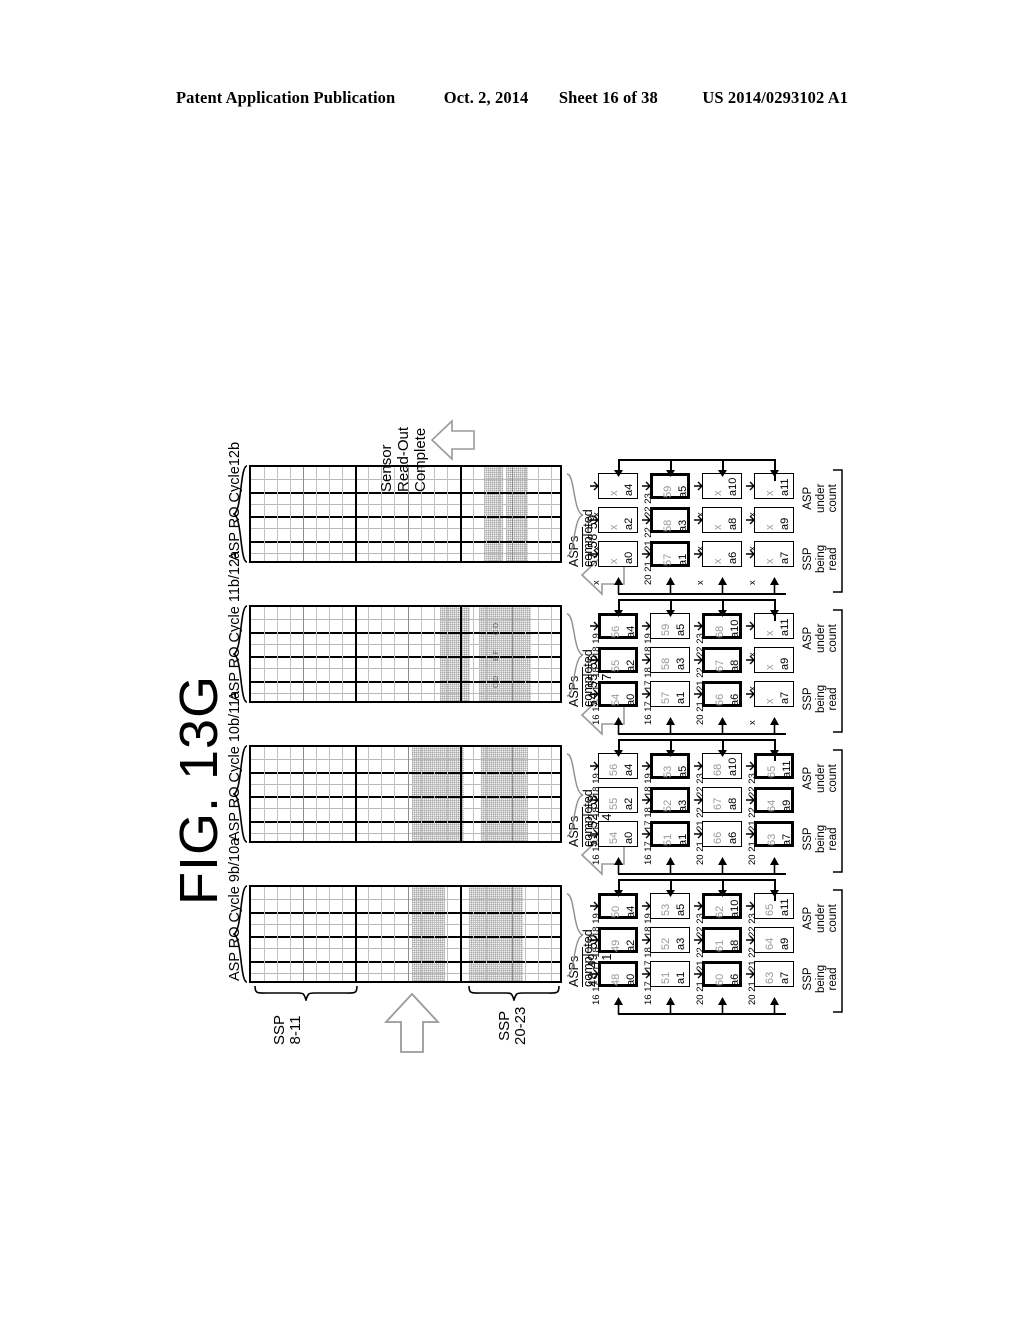 The height and width of the screenshot is (1320, 1024). What do you see at coordinates (497, 656) in the screenshot?
I see `grid-cell-mark-2-1: E F` at bounding box center [497, 656].